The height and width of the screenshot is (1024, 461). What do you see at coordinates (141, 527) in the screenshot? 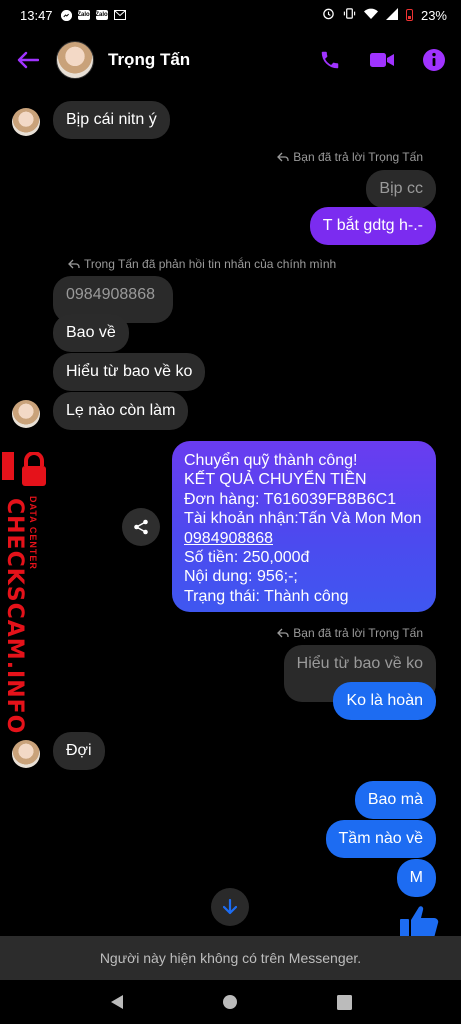
I see `share-icon` at bounding box center [141, 527].